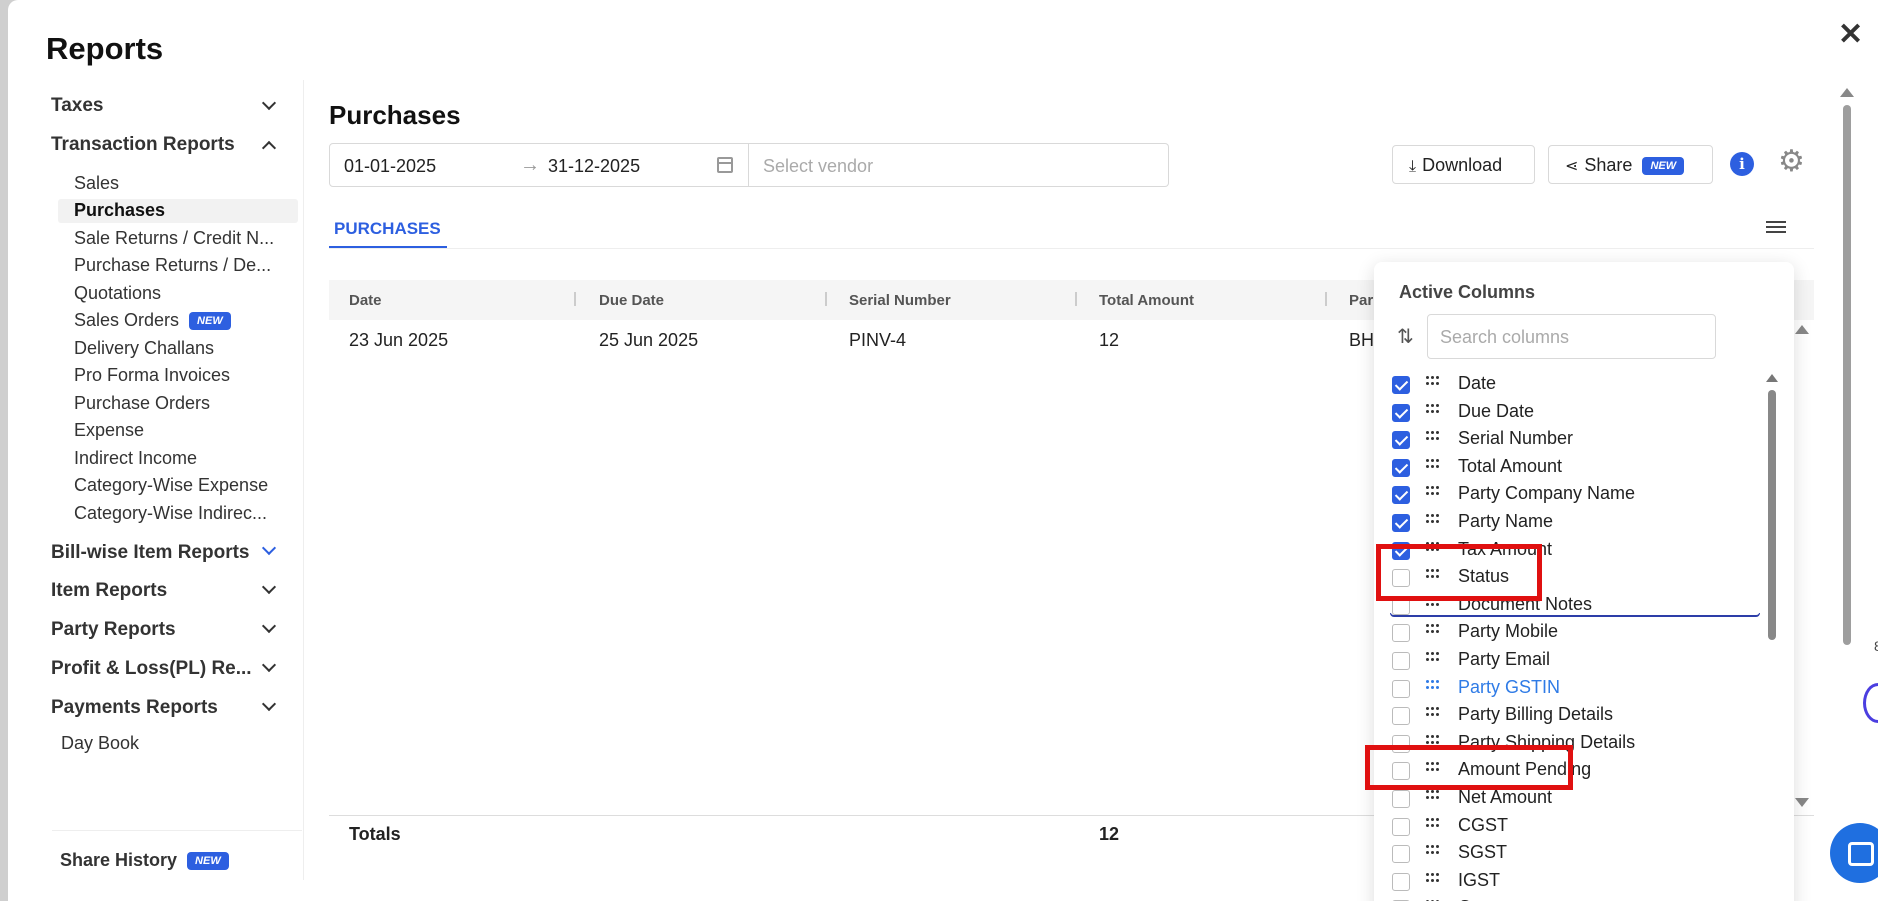 This screenshot has height=901, width=1878. Describe the element at coordinates (171, 485) in the screenshot. I see `sidebar-item-category-wise-expense: Category-Wise Expense` at that location.